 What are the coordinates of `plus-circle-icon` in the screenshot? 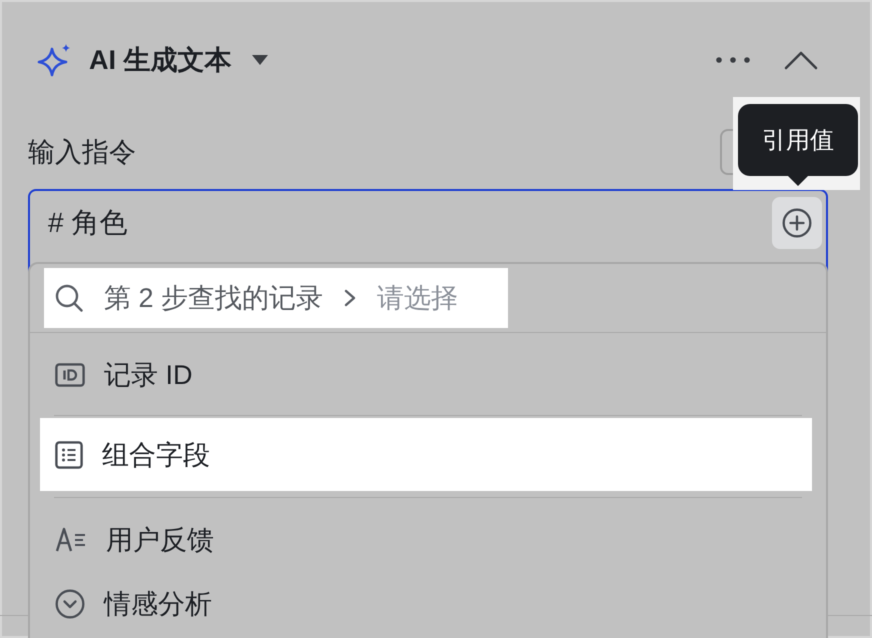 It's located at (797, 223).